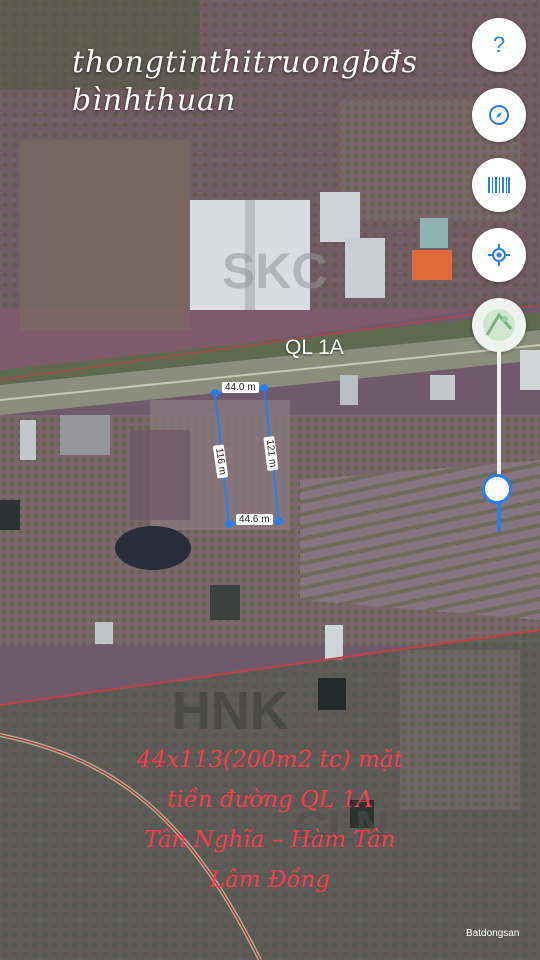 This screenshot has width=540, height=960. What do you see at coordinates (240, 387) in the screenshot?
I see `dimension-top: 44.0 m` at bounding box center [240, 387].